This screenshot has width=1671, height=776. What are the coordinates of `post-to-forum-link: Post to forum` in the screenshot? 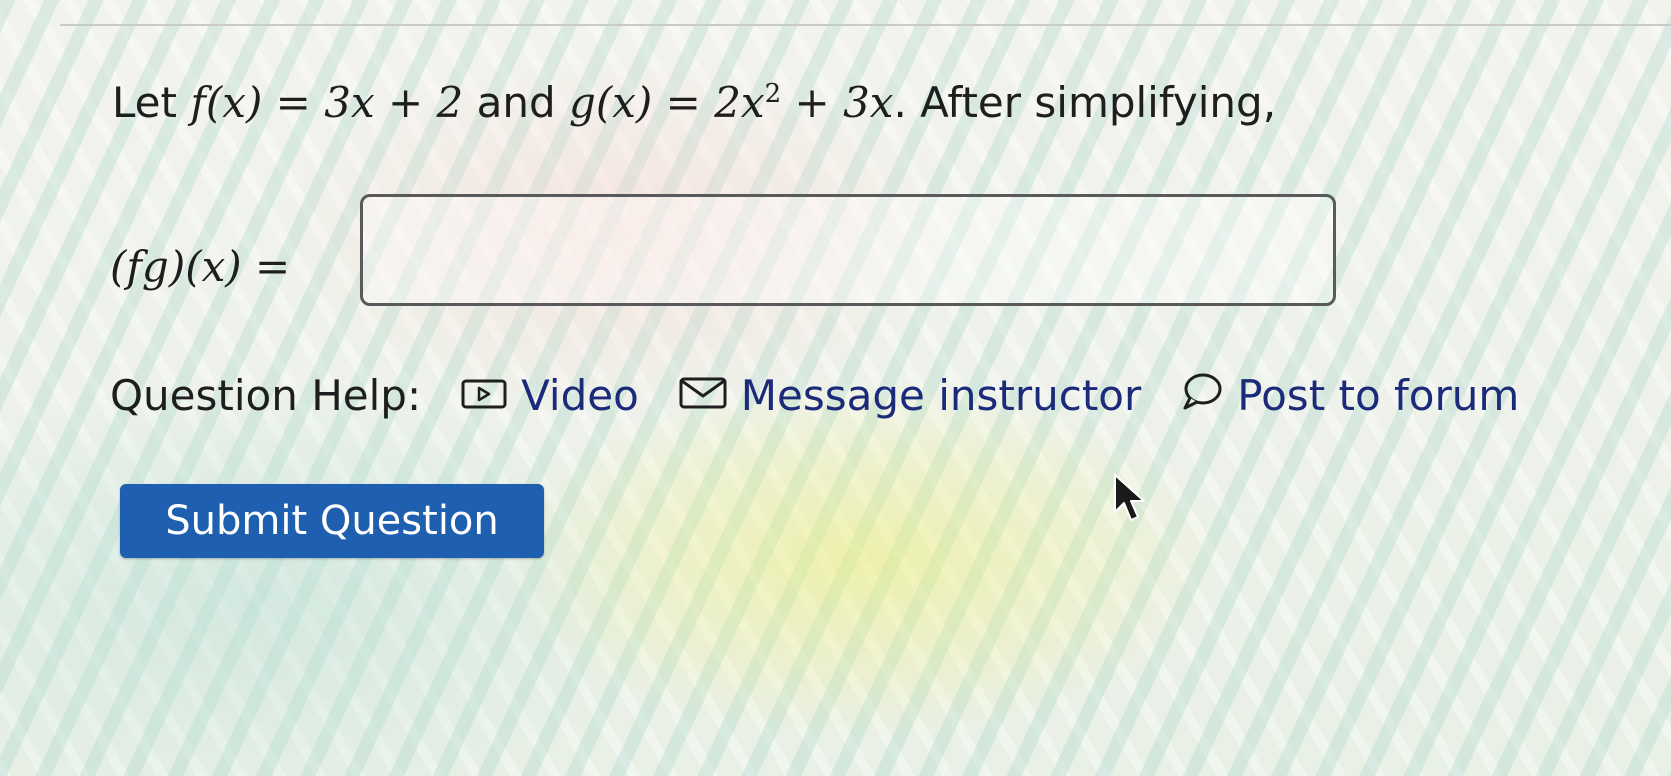 It's located at (1350, 395).